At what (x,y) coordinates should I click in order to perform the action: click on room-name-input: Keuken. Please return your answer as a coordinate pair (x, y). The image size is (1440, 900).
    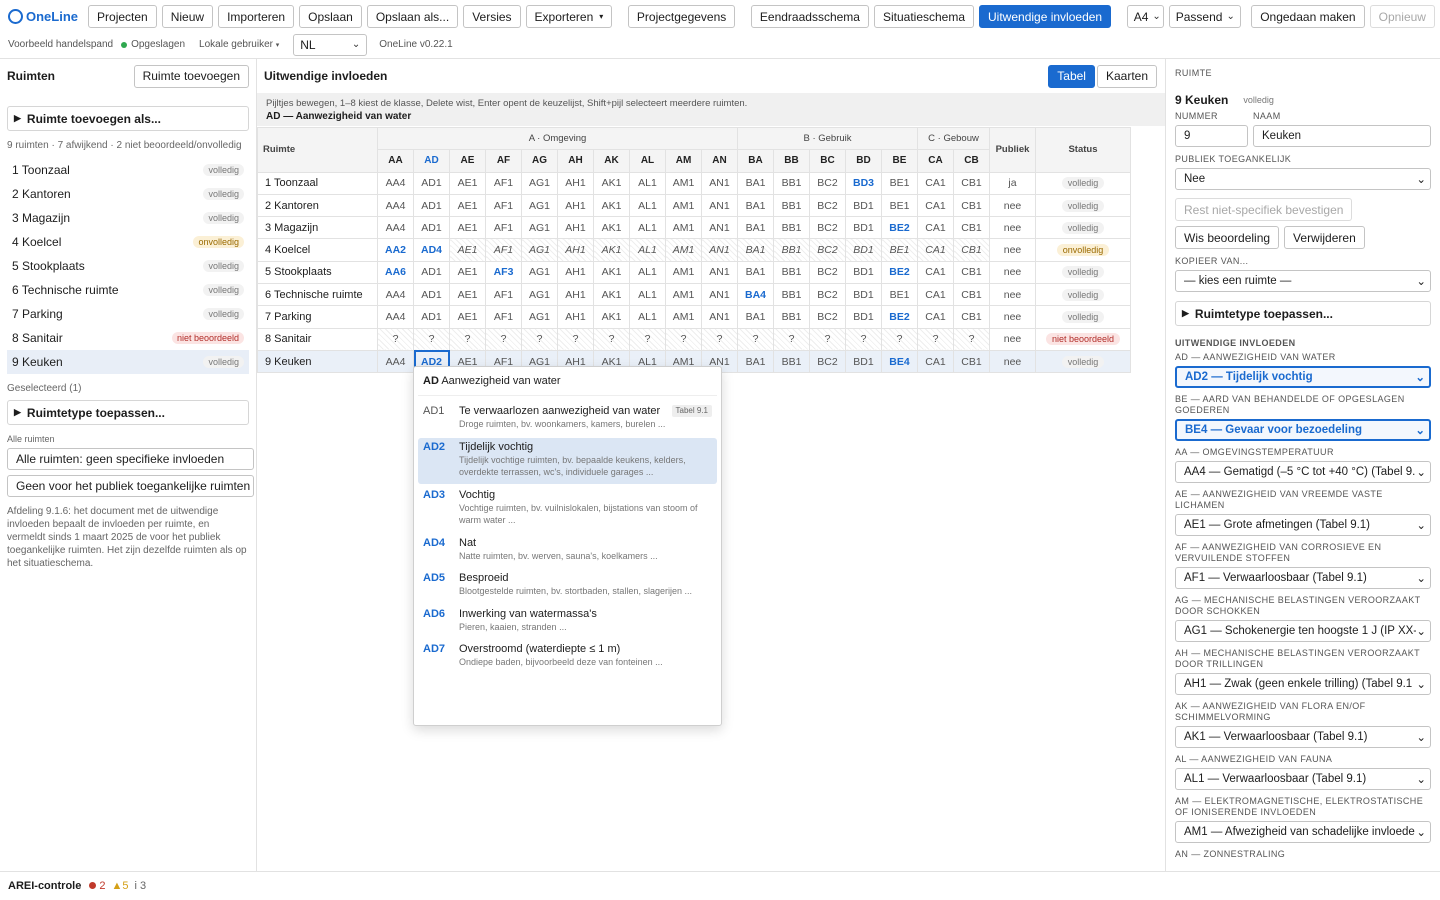
    Looking at the image, I should click on (1342, 136).